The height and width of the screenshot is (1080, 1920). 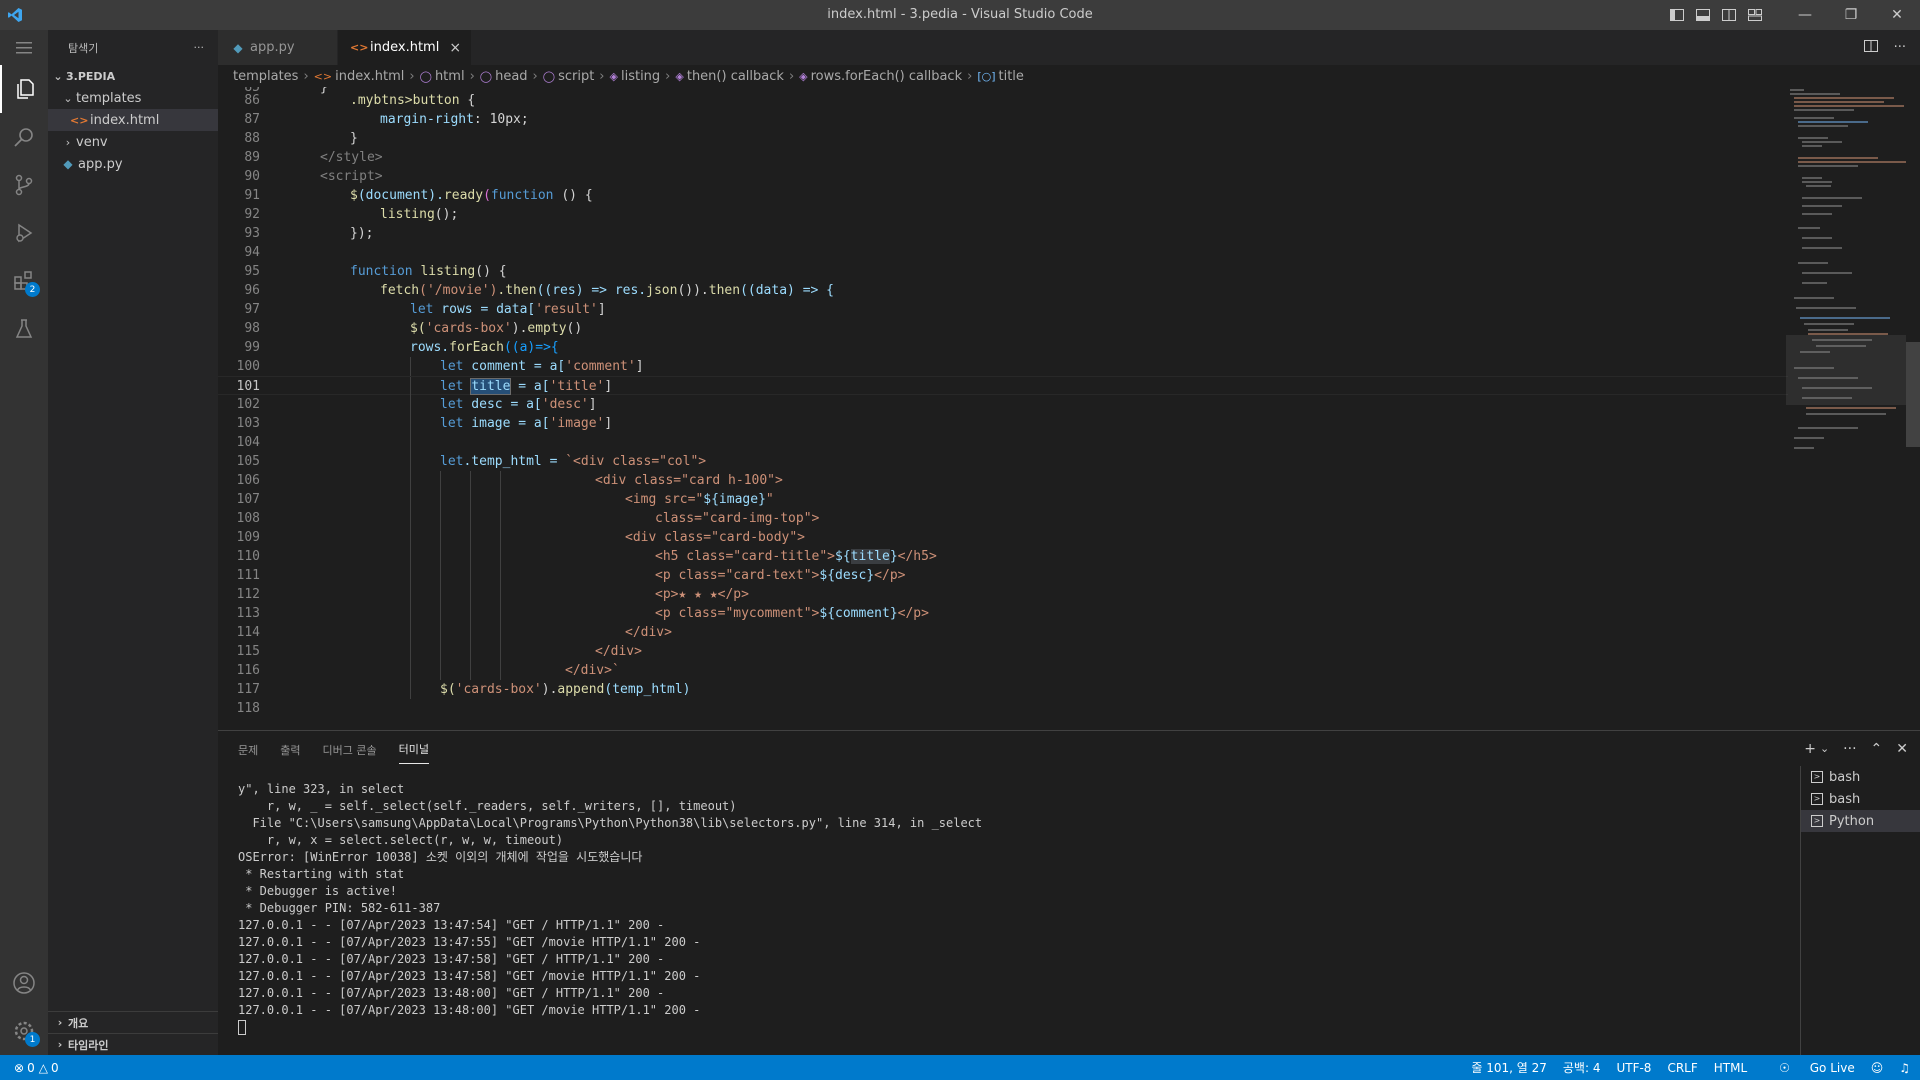 What do you see at coordinates (1851, 15) in the screenshot?
I see `restore-icon: ❐` at bounding box center [1851, 15].